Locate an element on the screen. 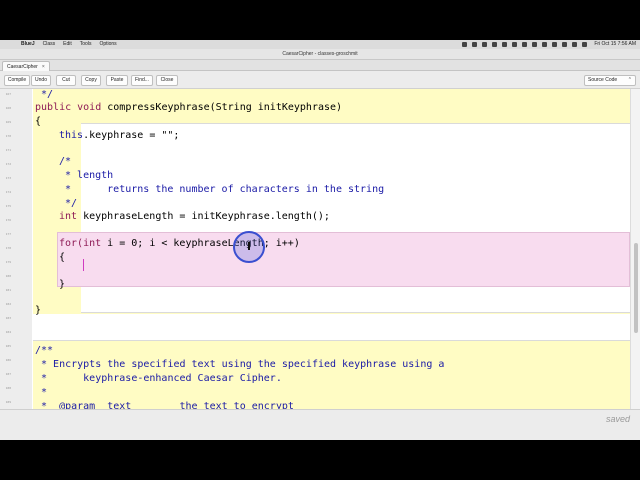 This screenshot has width=640, height=480. clock-icon is located at coordinates (495, 44).